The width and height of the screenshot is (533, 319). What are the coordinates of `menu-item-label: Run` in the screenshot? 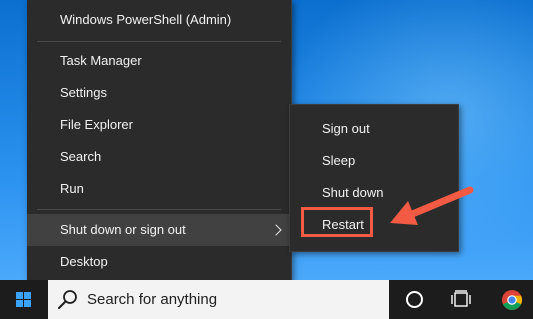 It's located at (72, 188).